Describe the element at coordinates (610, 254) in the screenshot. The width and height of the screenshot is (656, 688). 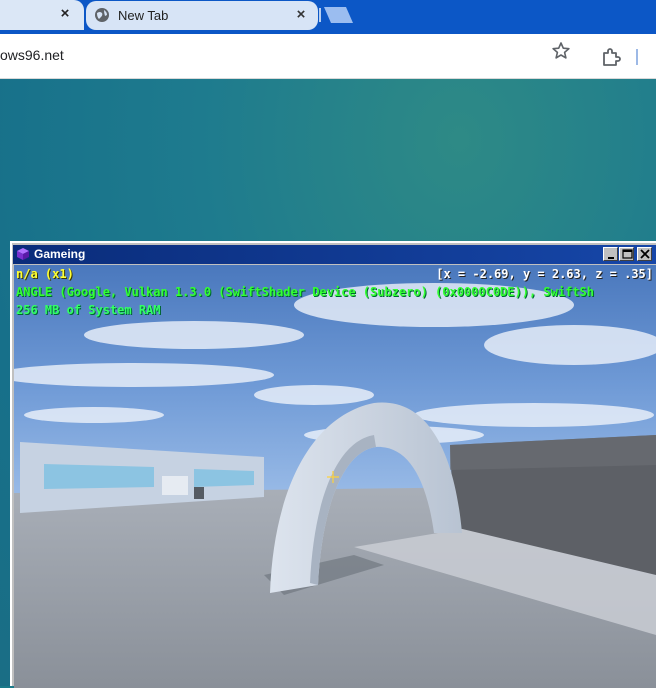
I see `minimize-button` at that location.